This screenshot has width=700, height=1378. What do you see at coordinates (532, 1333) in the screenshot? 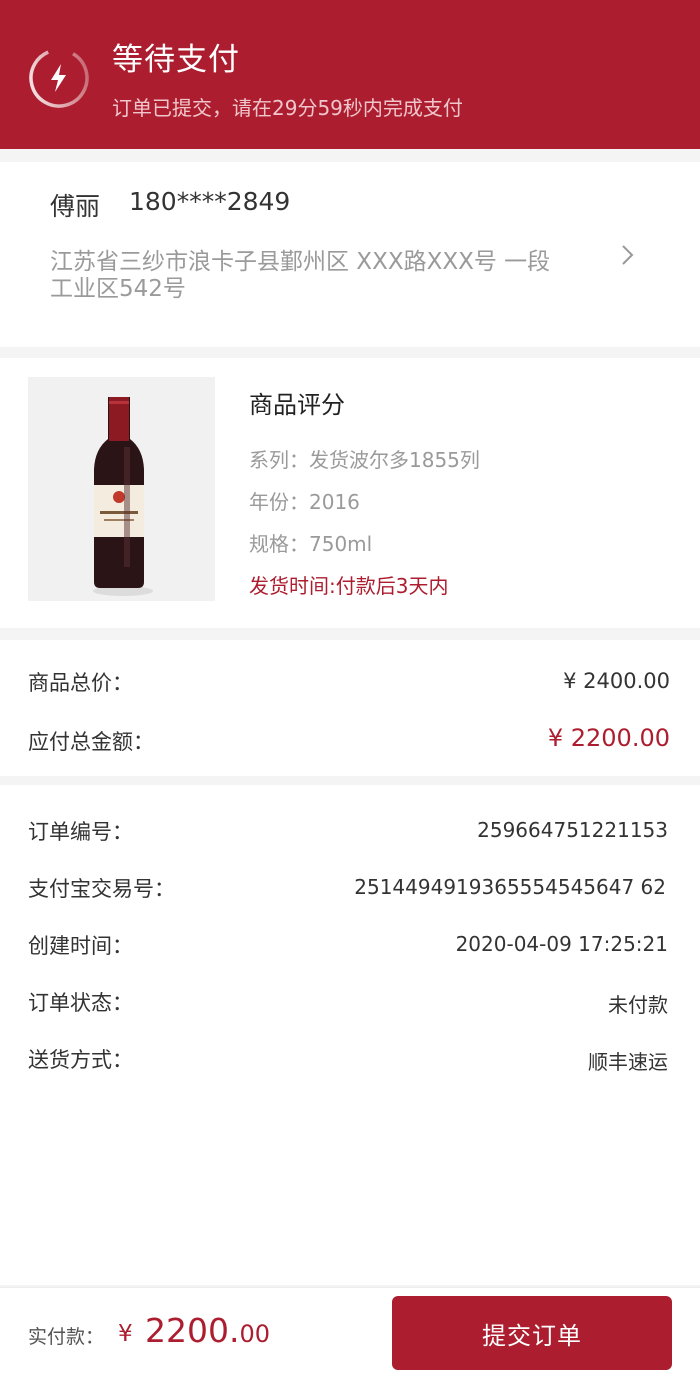
I see `submit-order-button: 提交订单` at bounding box center [532, 1333].